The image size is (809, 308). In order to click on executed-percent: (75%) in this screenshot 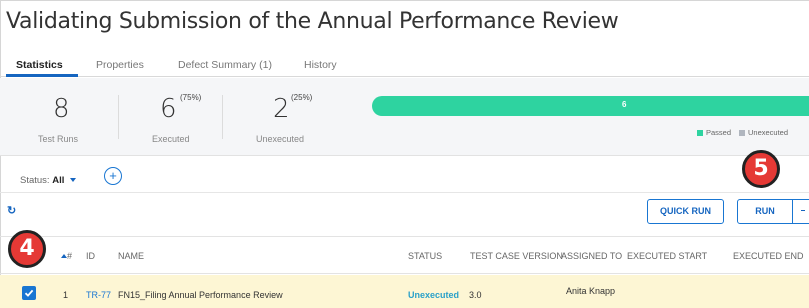, I will do `click(191, 97)`.